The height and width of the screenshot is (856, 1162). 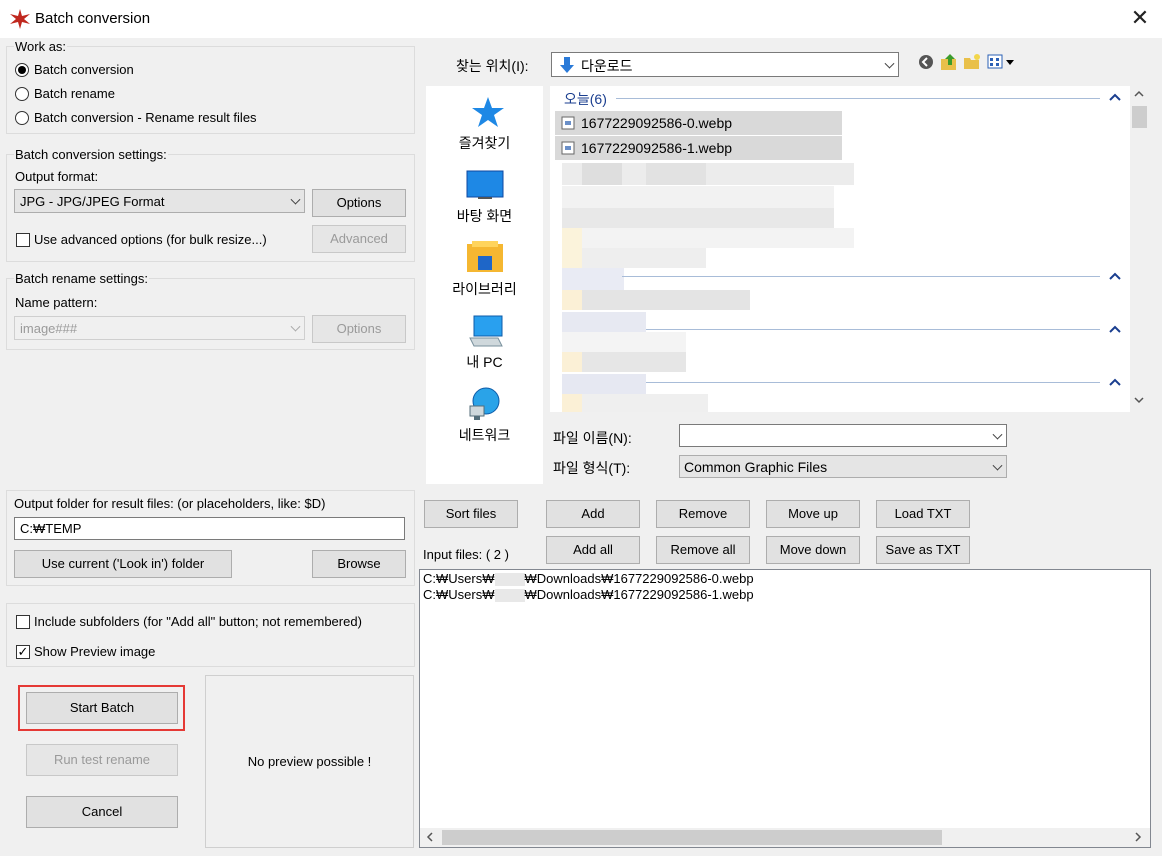 I want to click on work-as-label: Work as:, so click(x=41, y=46).